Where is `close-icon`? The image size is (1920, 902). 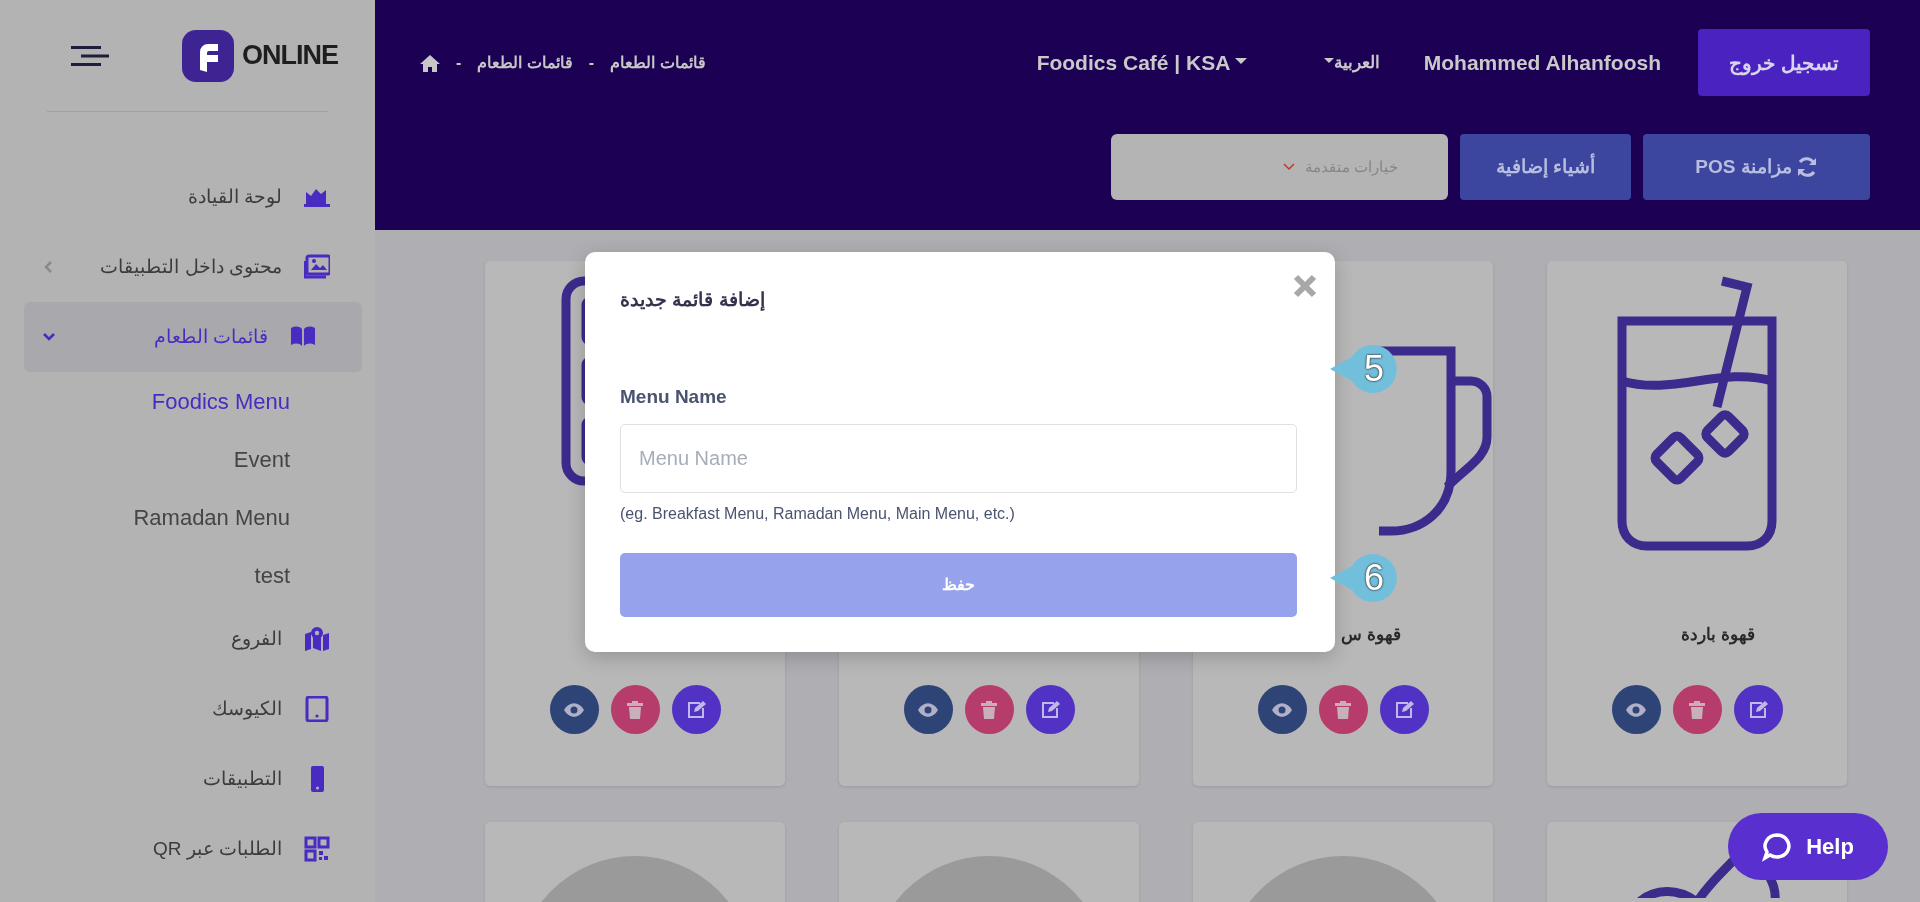
close-icon is located at coordinates (1305, 286).